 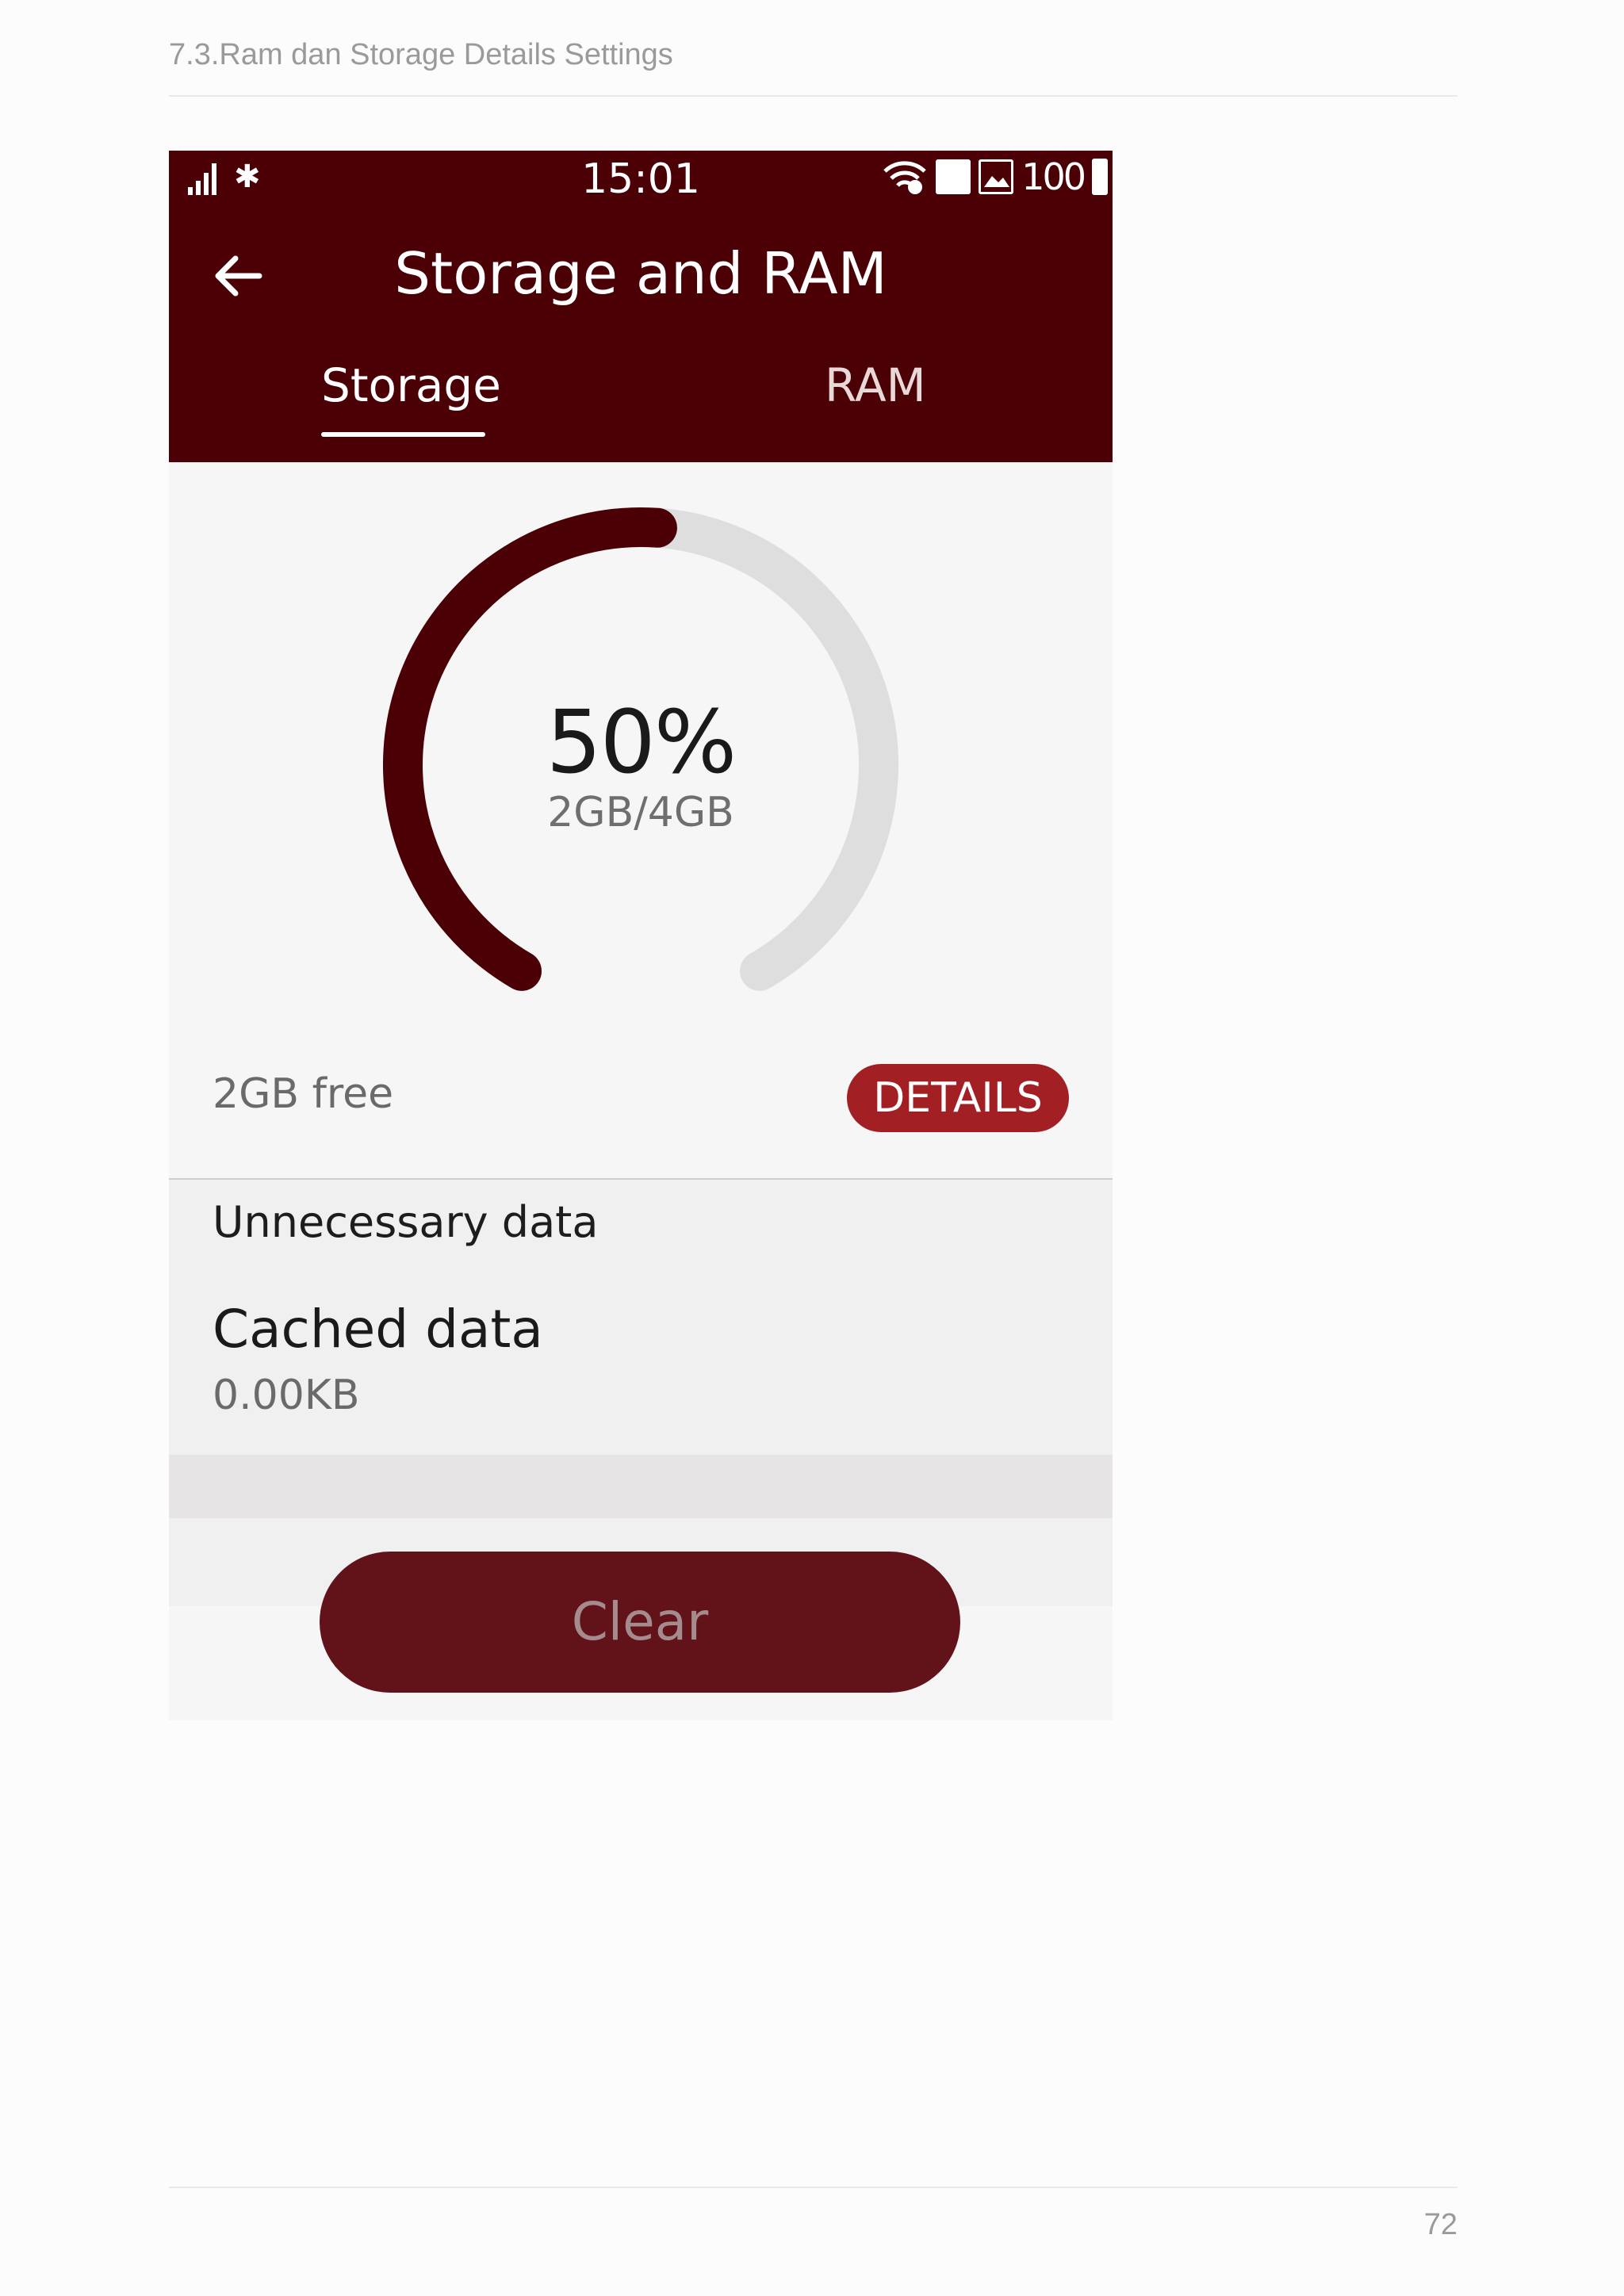 I want to click on tab-storage: Storage, so click(x=411, y=385).